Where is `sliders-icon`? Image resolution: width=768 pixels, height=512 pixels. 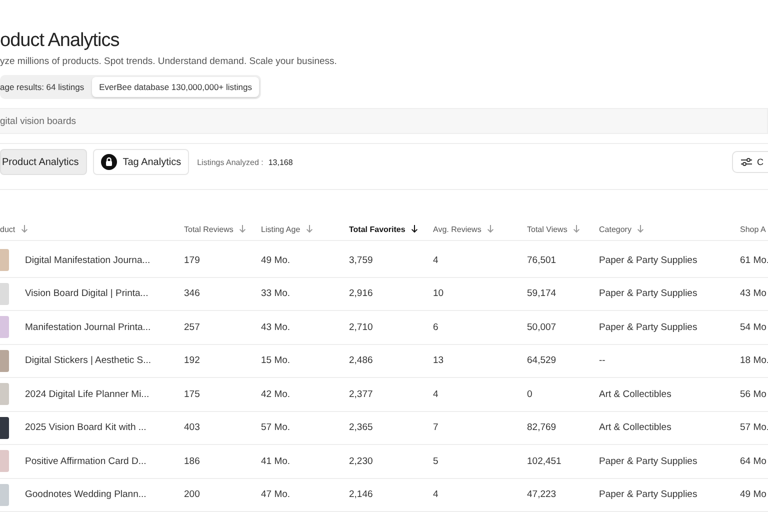 sliders-icon is located at coordinates (746, 162).